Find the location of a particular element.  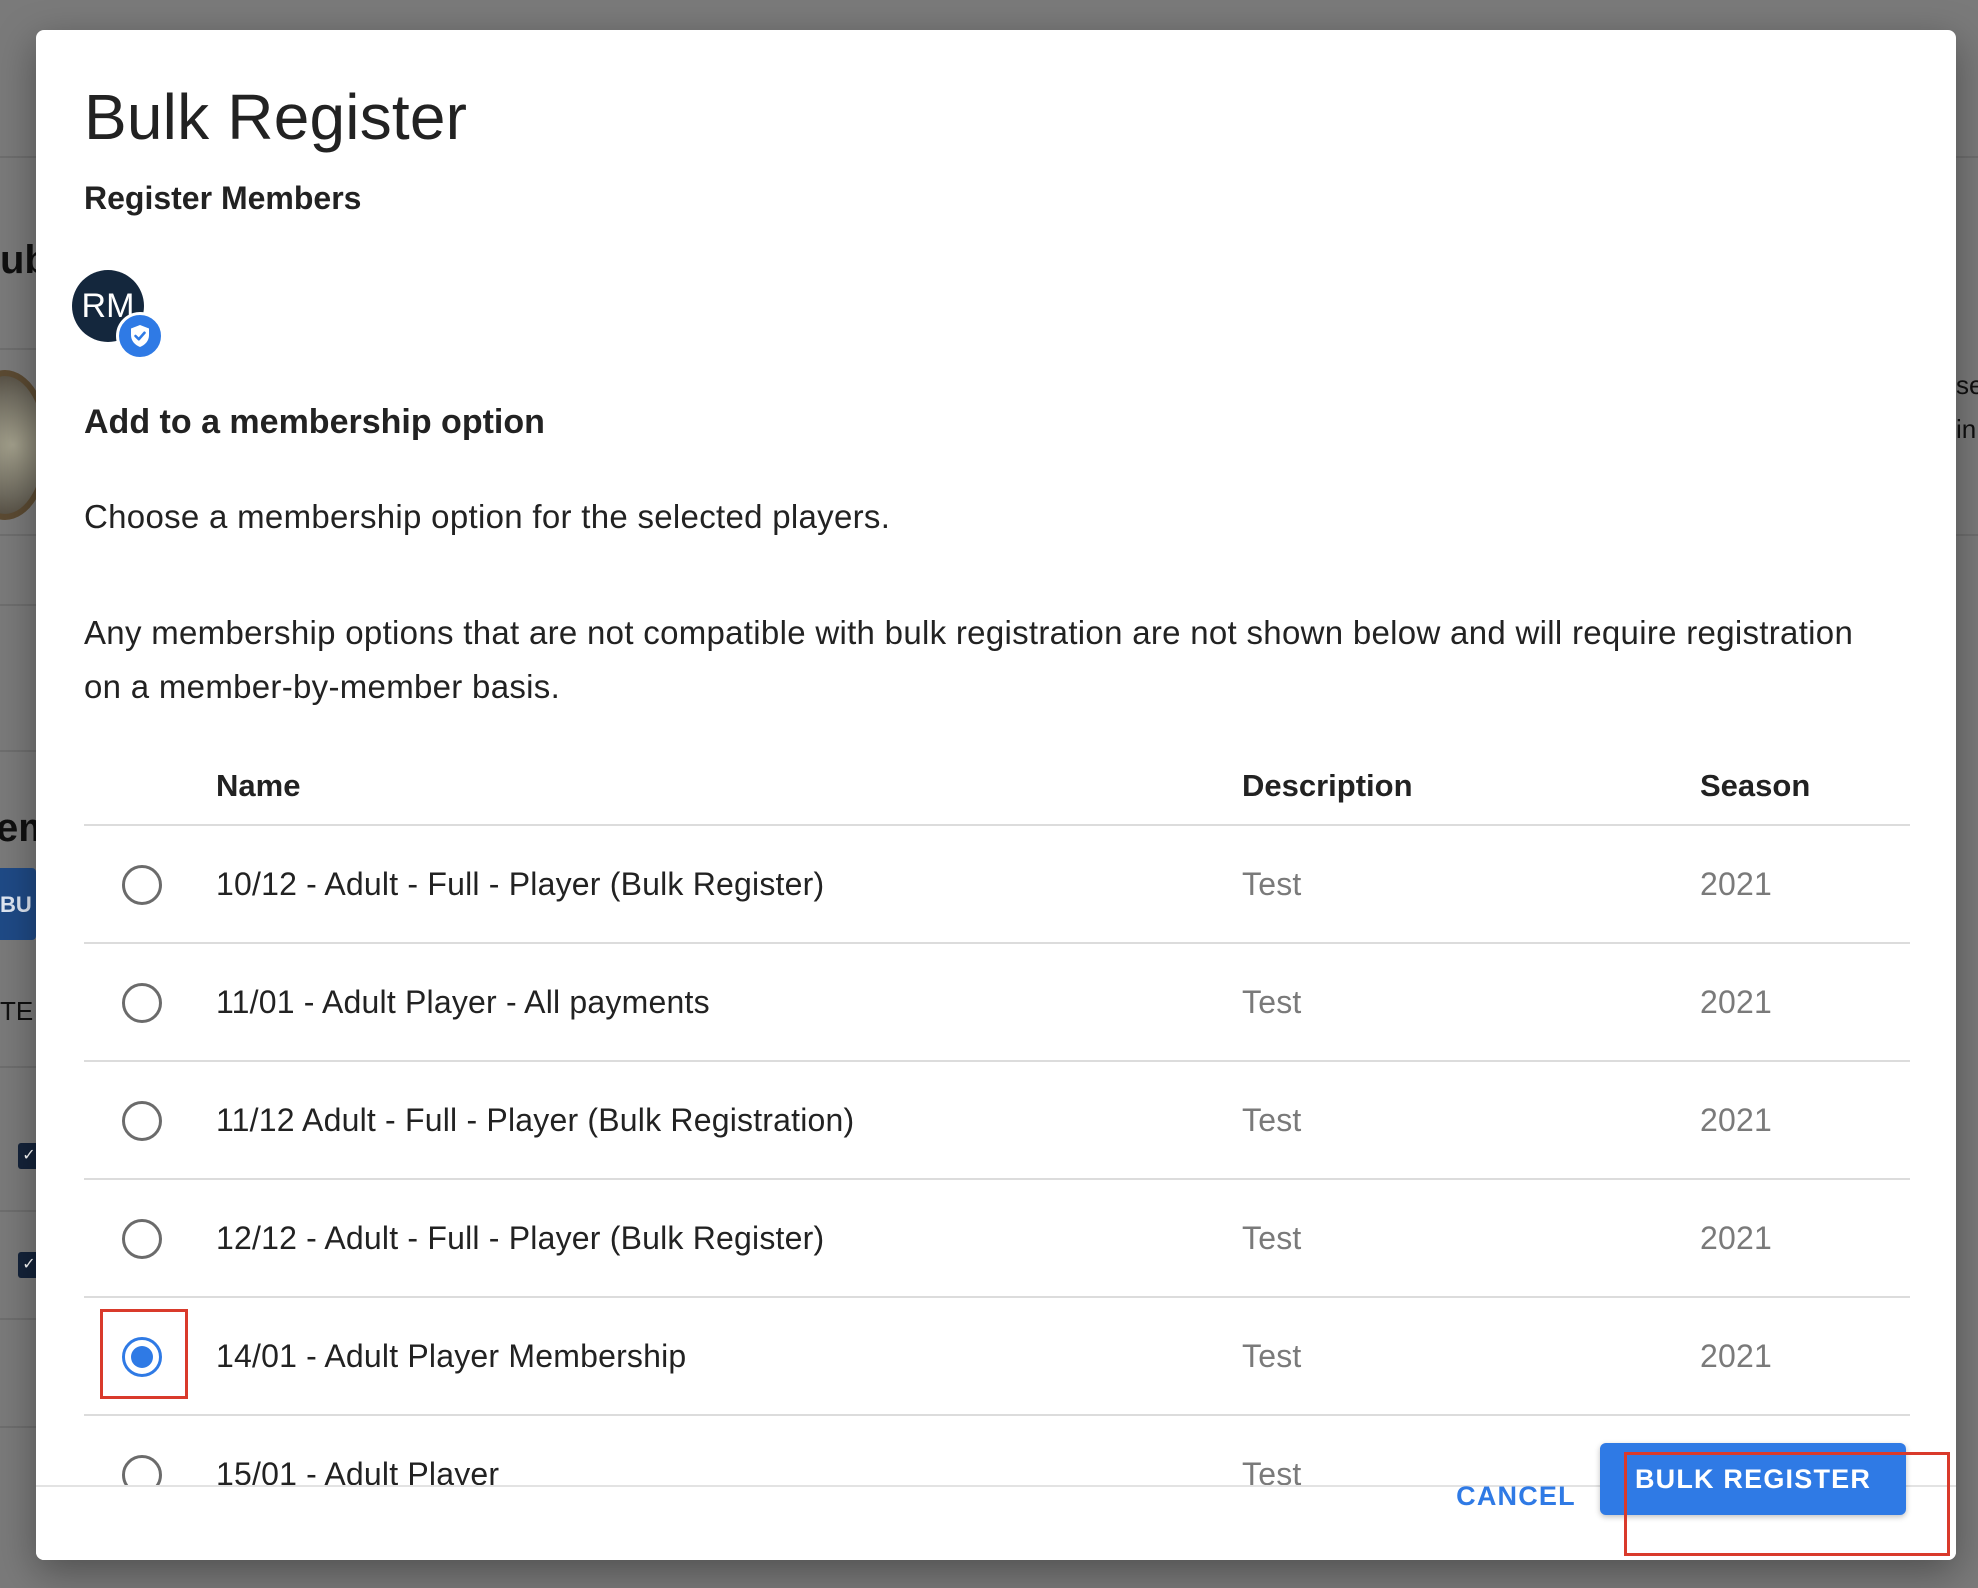

bg-text-fragment: in is located at coordinates (1966, 429).